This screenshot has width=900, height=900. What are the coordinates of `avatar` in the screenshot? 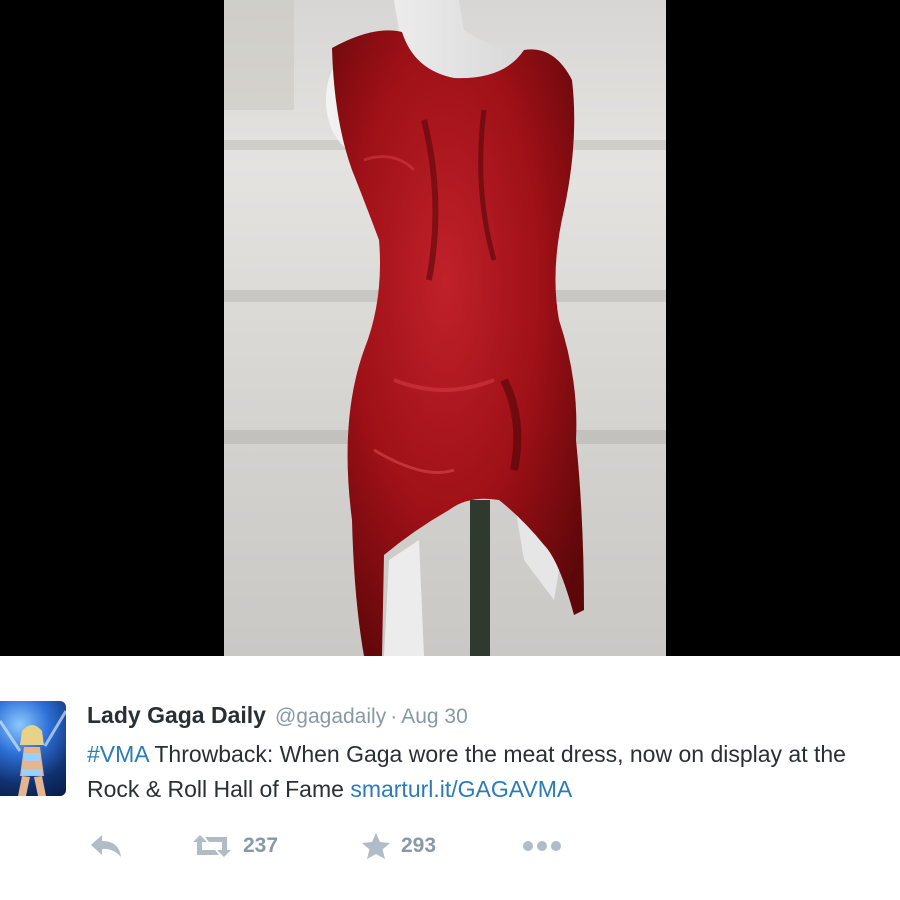 It's located at (33, 748).